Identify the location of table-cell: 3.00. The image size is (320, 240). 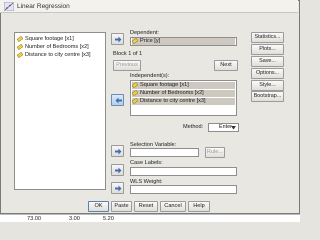
(74, 219).